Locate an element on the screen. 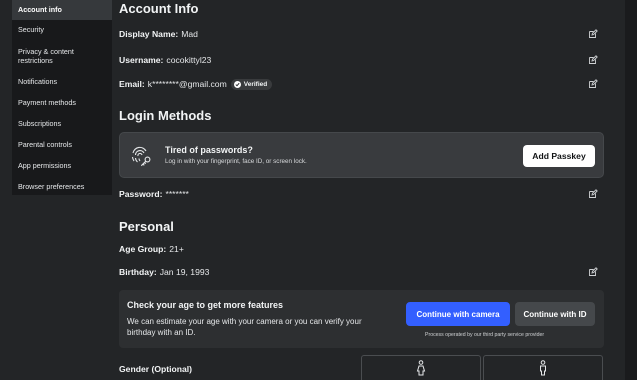 The height and width of the screenshot is (380, 637). username-row: Username: cocokittyl23 is located at coordinates (361, 60).